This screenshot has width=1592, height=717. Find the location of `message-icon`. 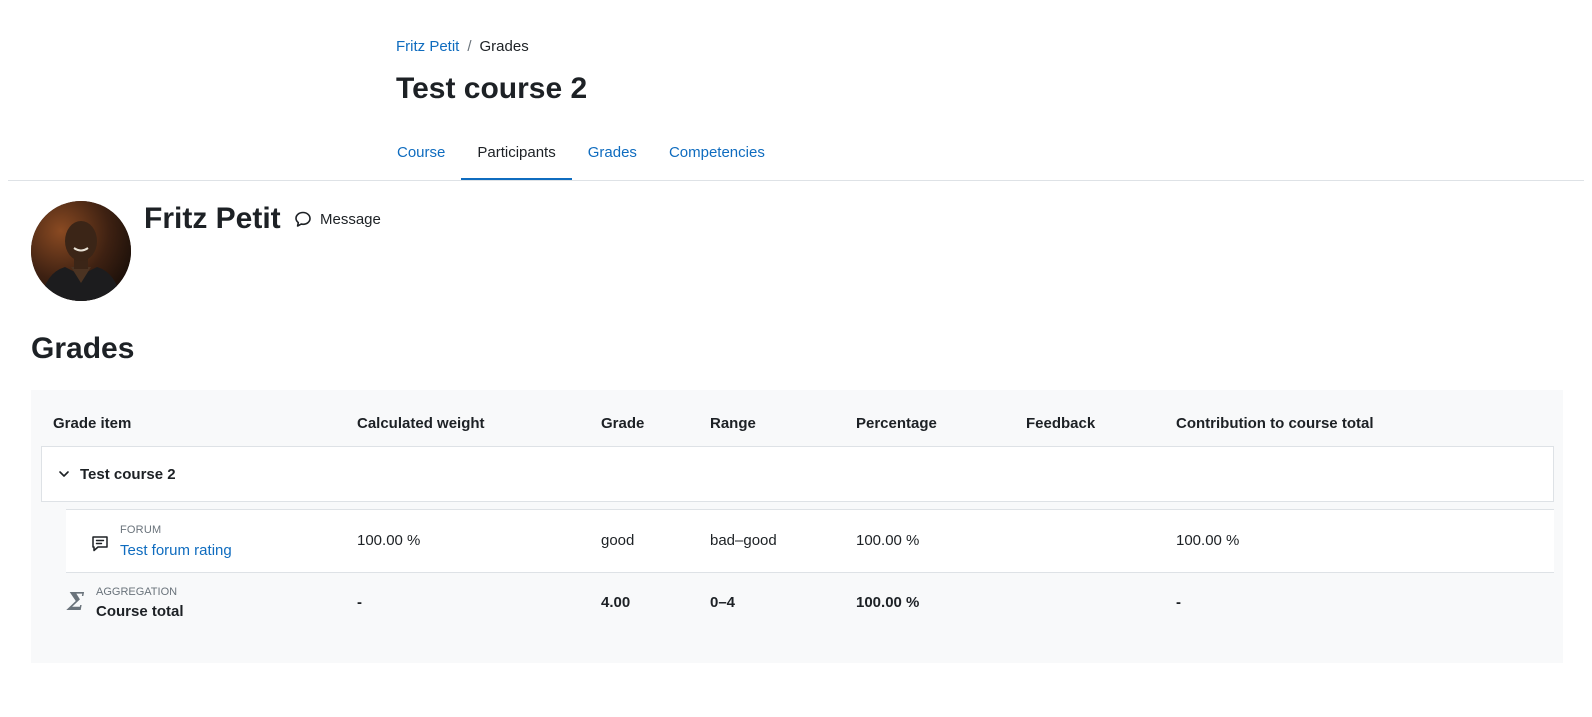

message-icon is located at coordinates (303, 219).